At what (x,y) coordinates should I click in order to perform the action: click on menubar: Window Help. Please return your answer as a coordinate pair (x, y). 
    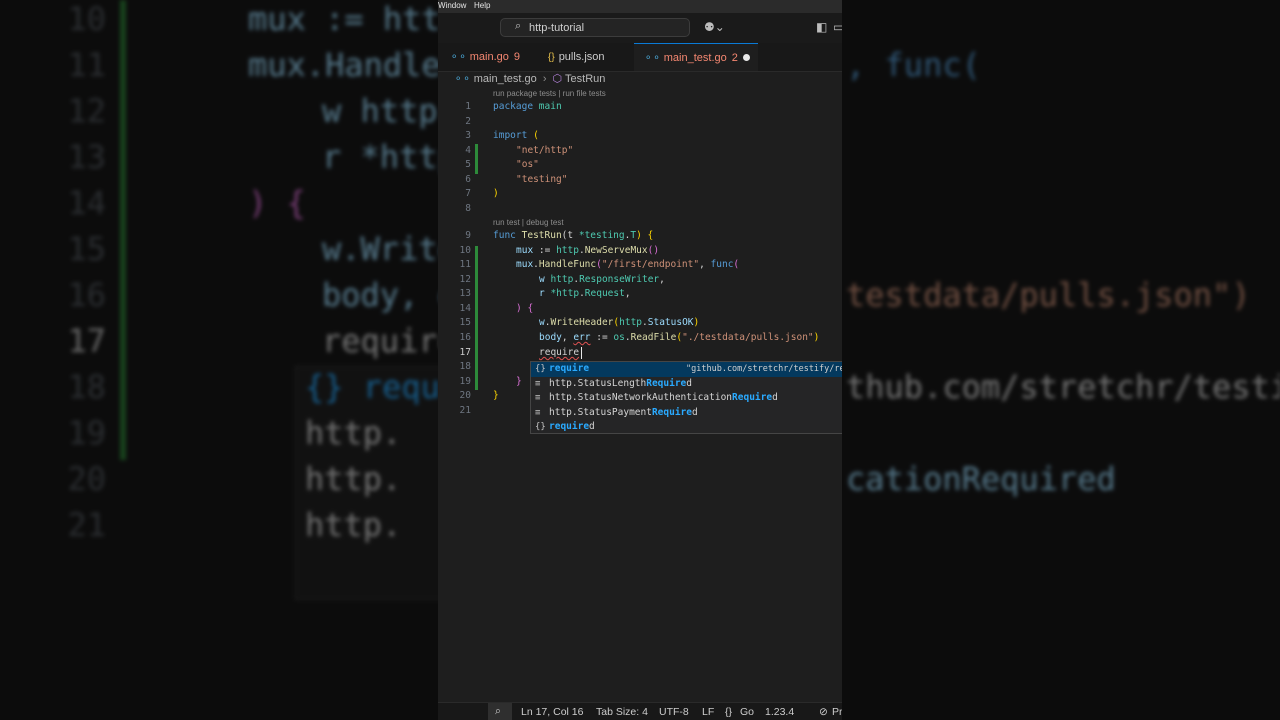
    Looking at the image, I should click on (640, 6).